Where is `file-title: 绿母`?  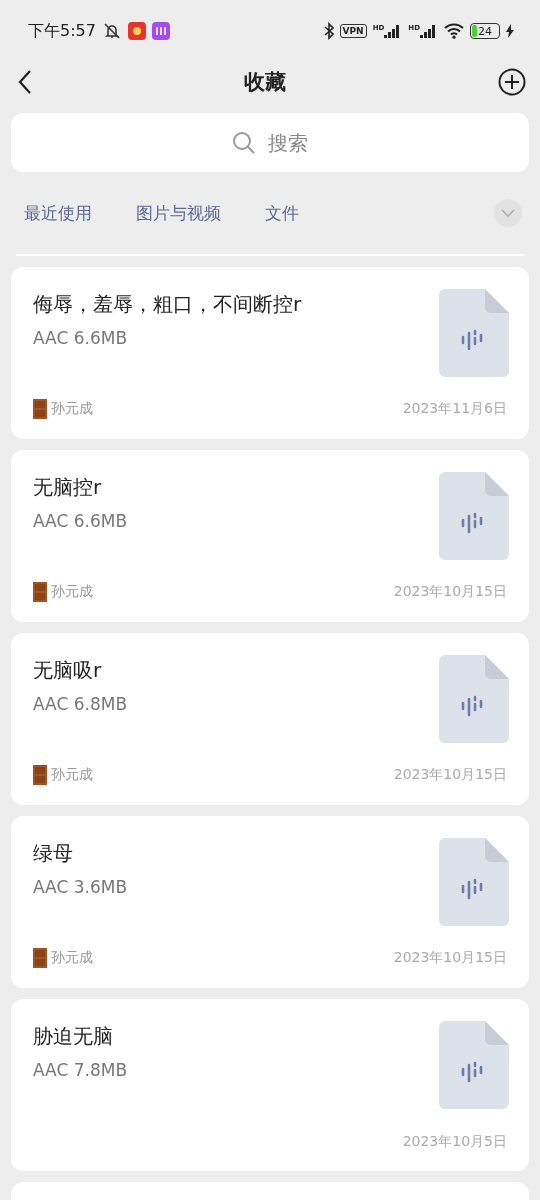 file-title: 绿母 is located at coordinates (53, 853).